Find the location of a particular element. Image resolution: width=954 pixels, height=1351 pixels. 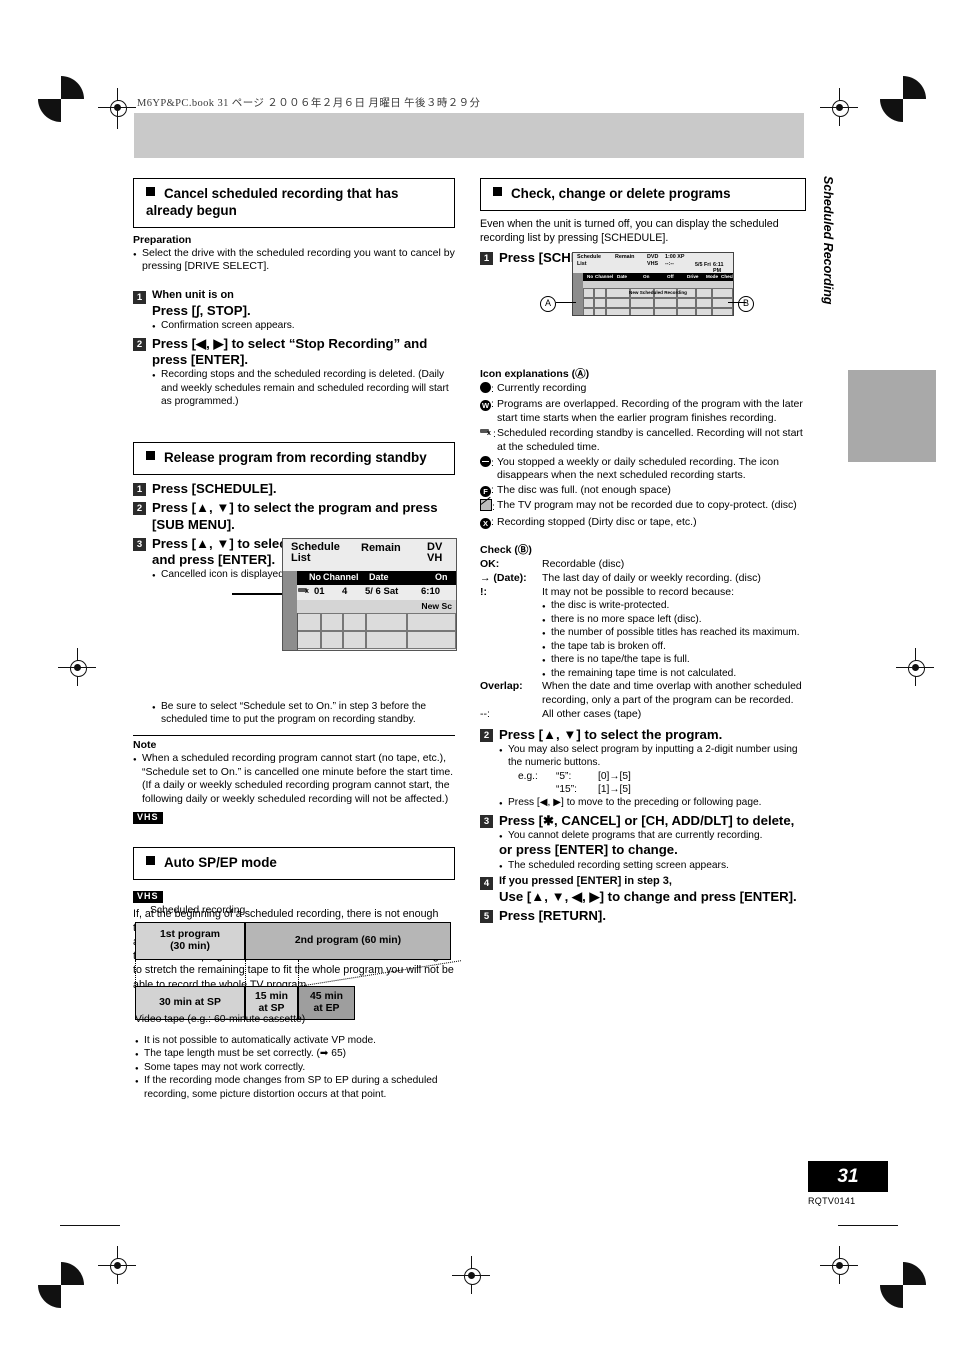

check-value: All other cases (tape) is located at coordinates (592, 713).